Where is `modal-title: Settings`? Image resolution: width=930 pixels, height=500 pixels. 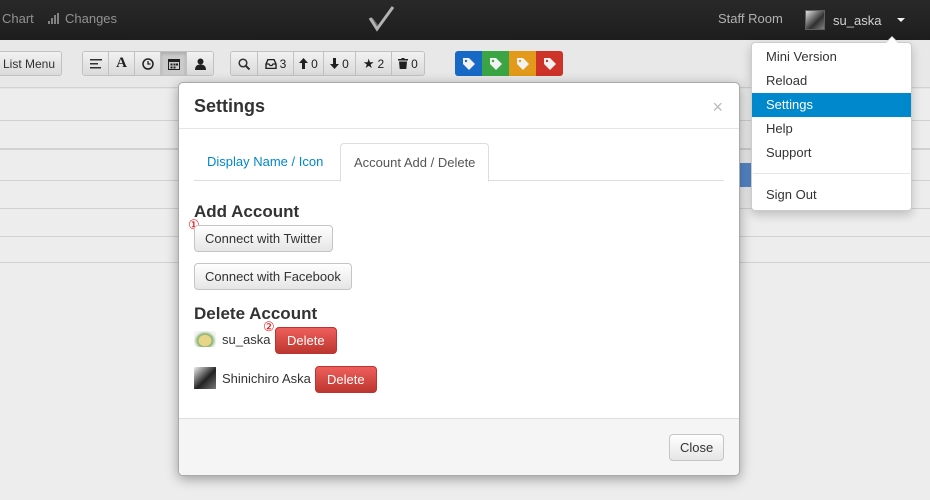
modal-title: Settings is located at coordinates (230, 106).